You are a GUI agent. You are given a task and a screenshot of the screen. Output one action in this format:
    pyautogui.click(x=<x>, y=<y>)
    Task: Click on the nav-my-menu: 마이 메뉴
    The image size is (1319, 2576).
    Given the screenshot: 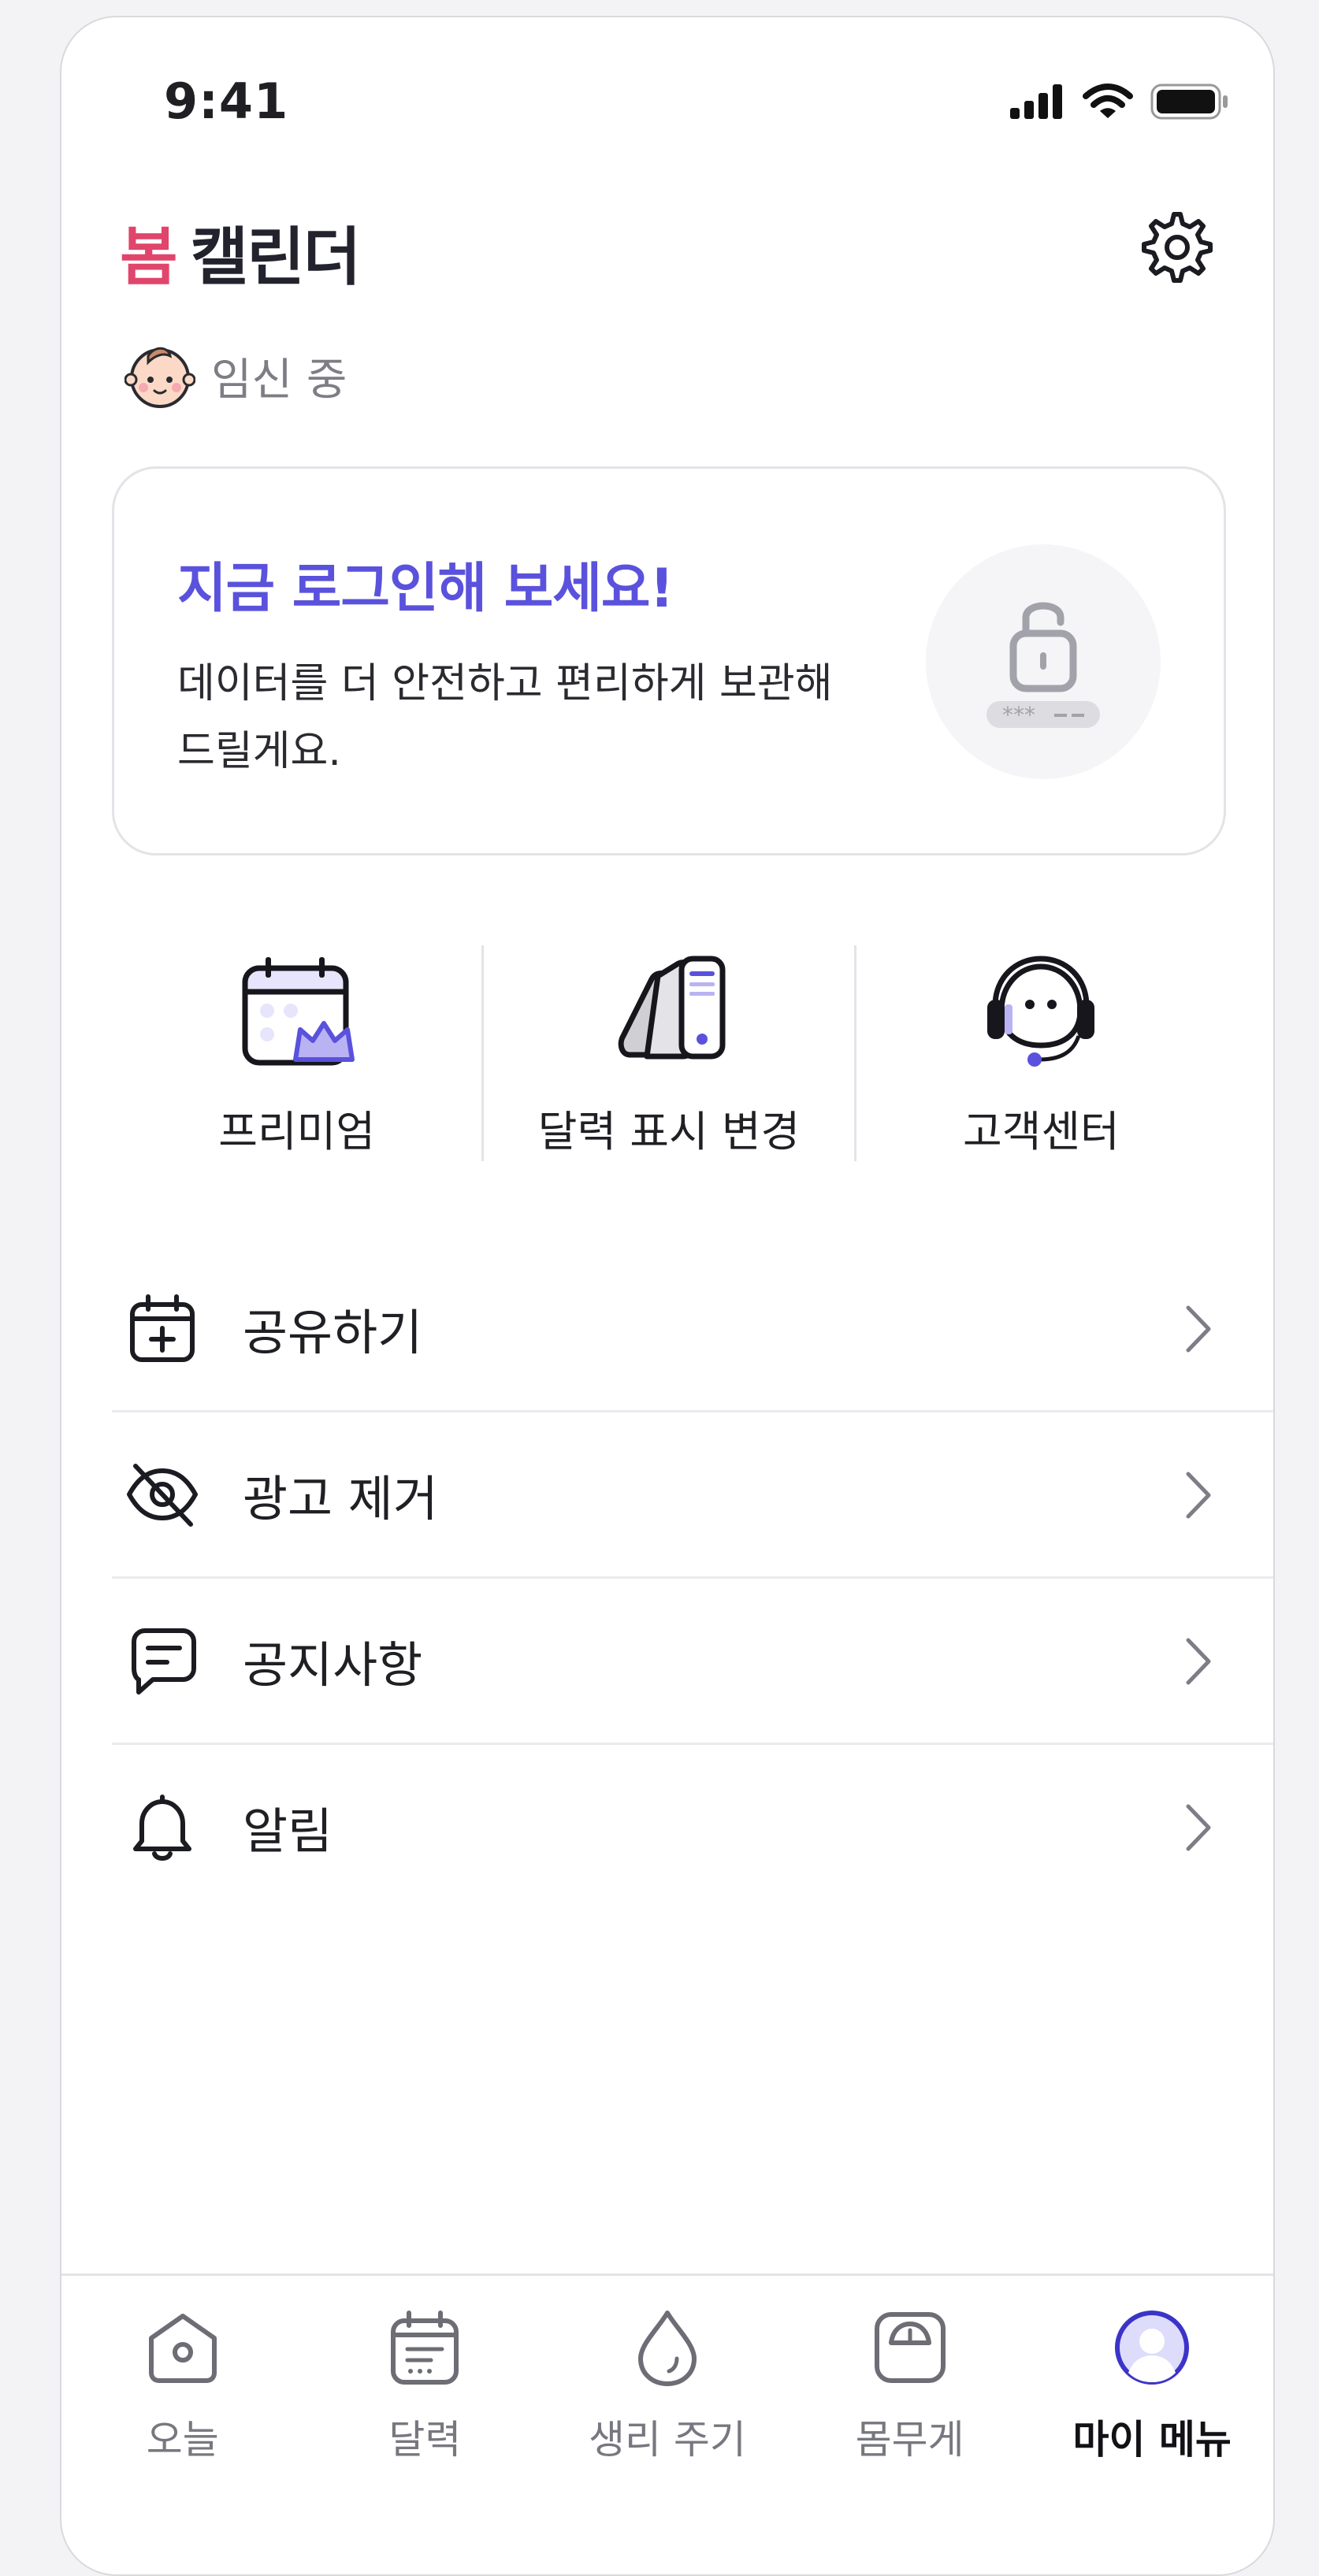 What is the action you would take?
    pyautogui.click(x=1152, y=2394)
    